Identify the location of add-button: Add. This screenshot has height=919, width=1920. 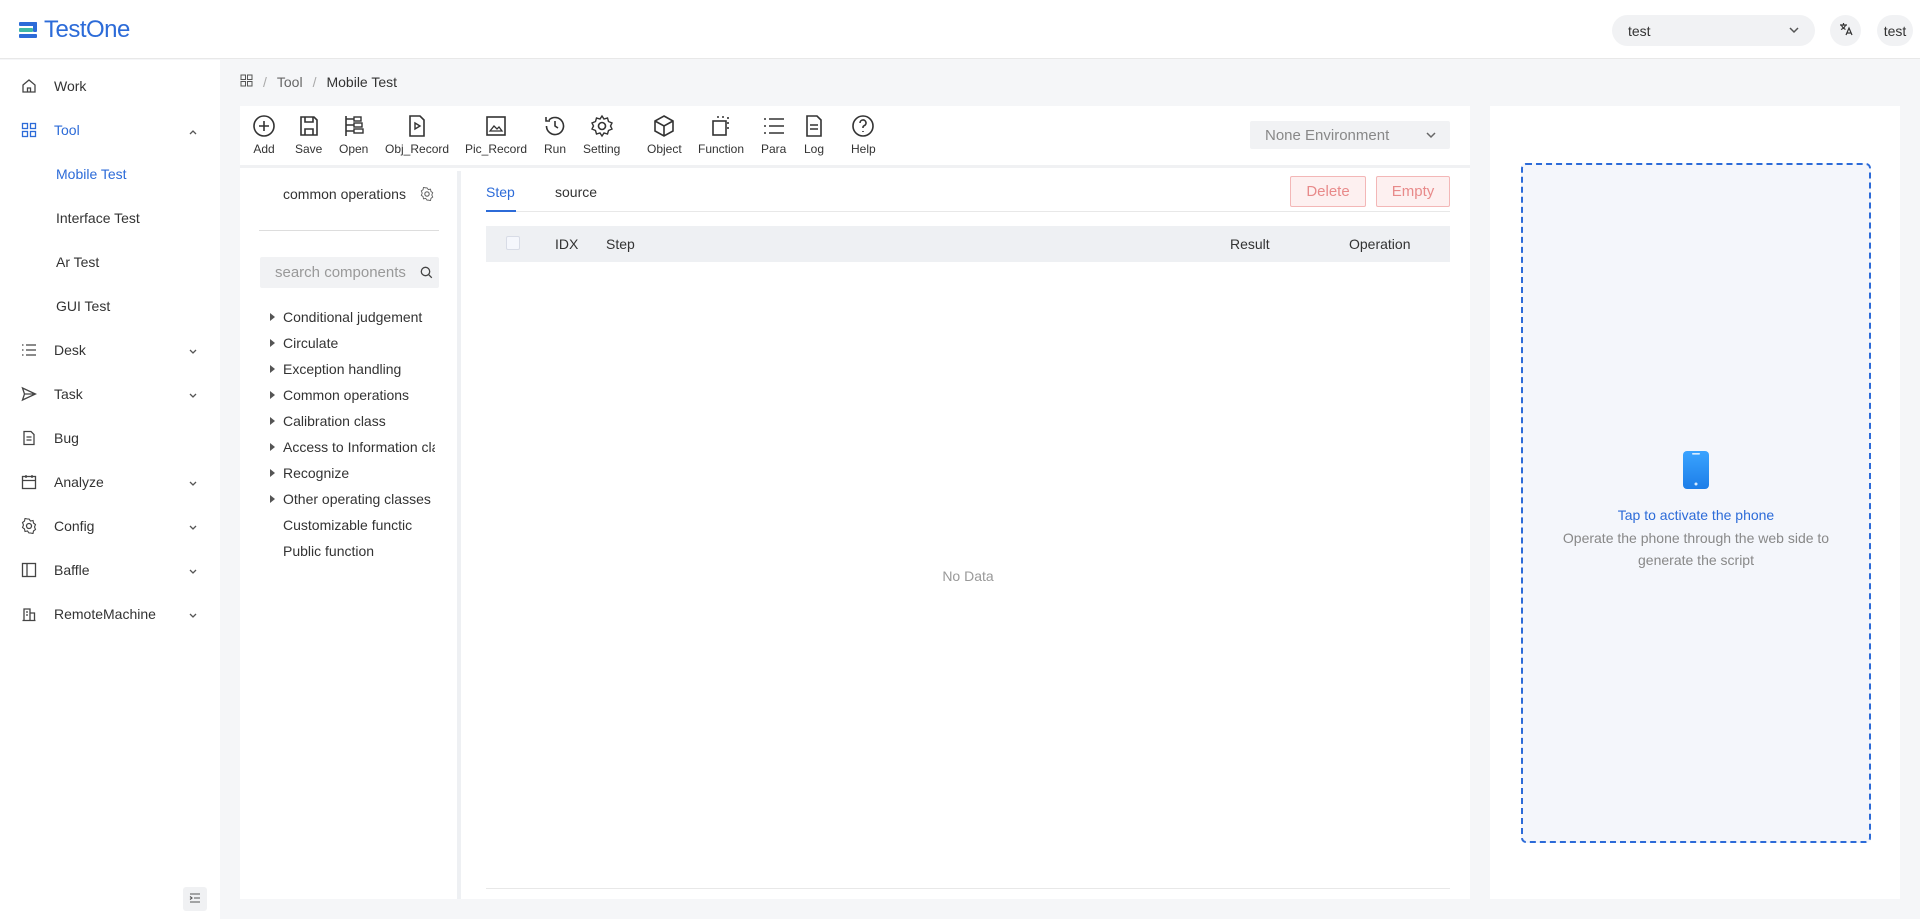
(264, 135).